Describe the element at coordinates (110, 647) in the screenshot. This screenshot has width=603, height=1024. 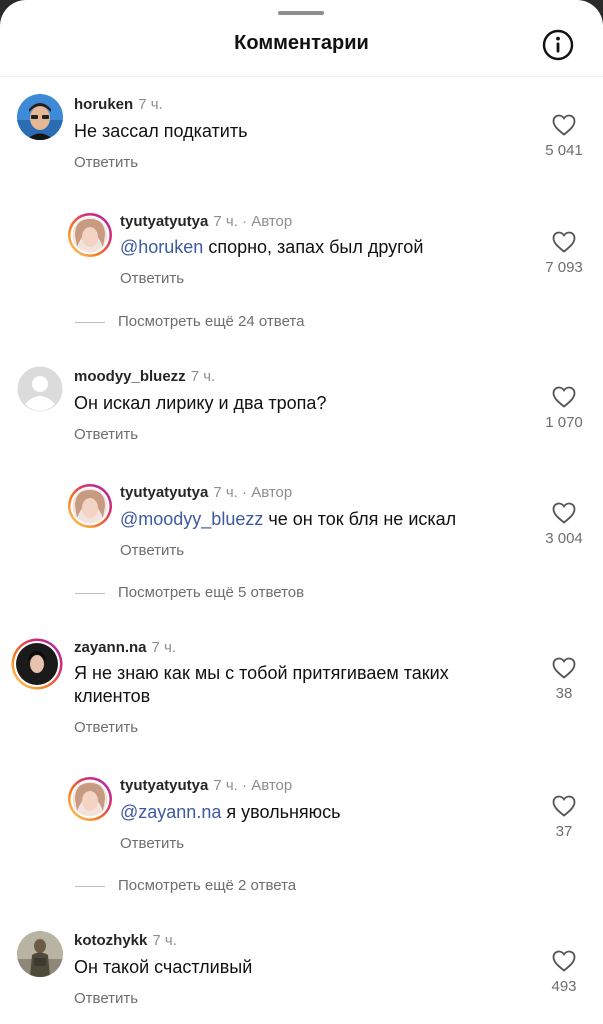
I see `username: zayann.na` at that location.